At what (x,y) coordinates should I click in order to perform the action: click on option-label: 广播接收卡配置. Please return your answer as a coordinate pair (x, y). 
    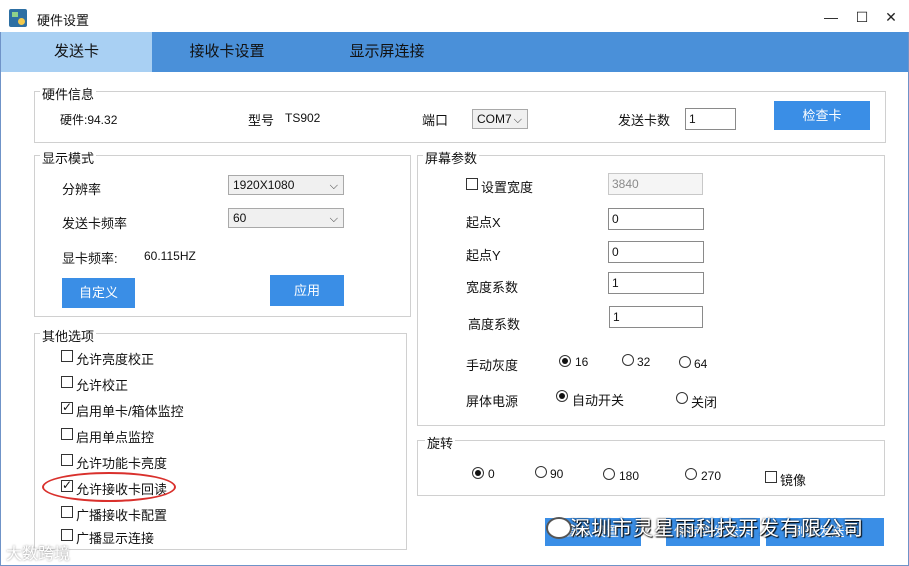
    Looking at the image, I should click on (122, 515).